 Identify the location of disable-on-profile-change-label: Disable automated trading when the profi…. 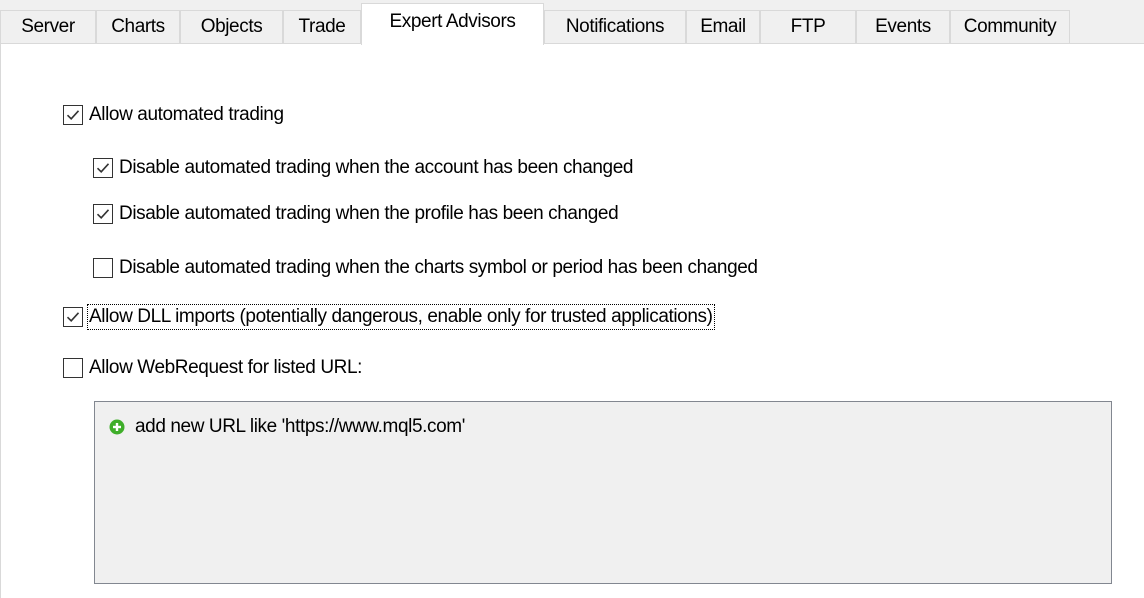
(369, 213).